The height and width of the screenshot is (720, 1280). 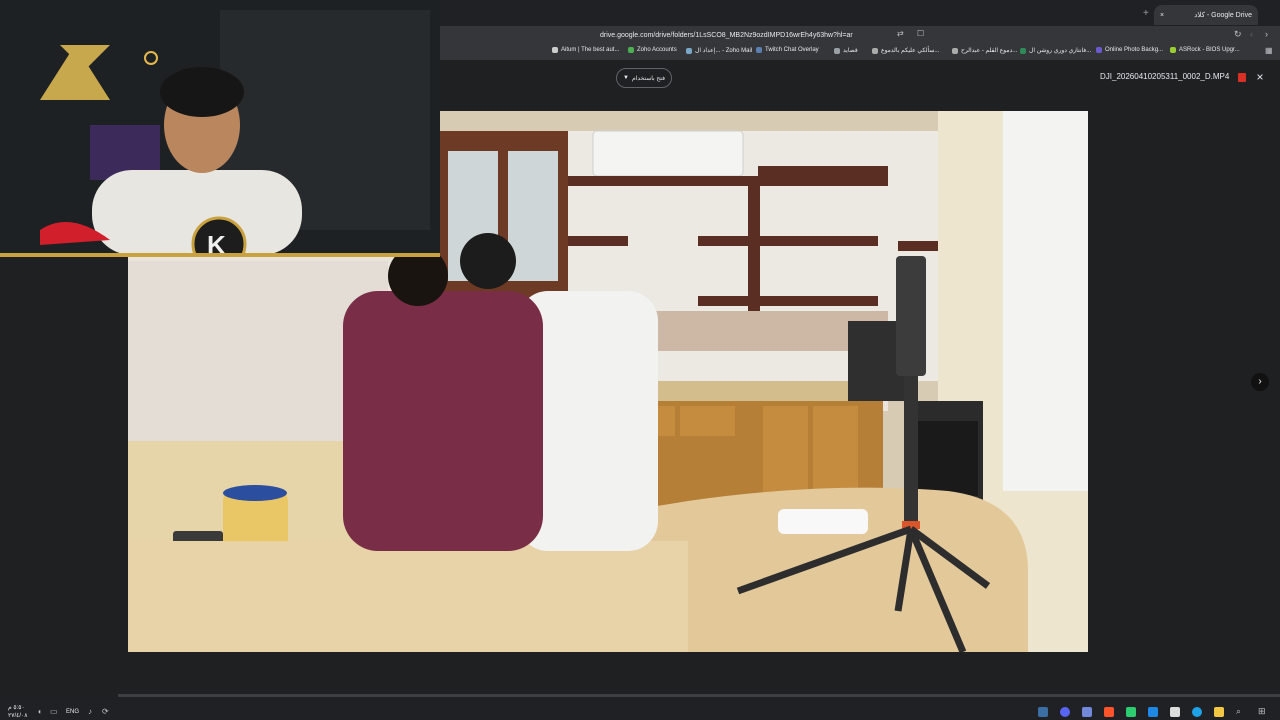 I want to click on webcam-overlay: K, so click(x=220, y=127).